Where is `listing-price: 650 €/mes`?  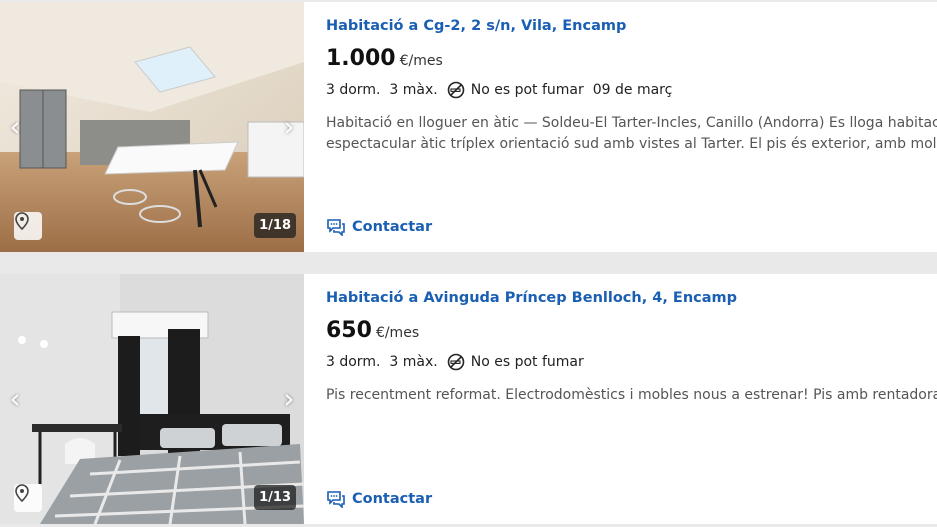
listing-price: 650 €/mes is located at coordinates (372, 330).